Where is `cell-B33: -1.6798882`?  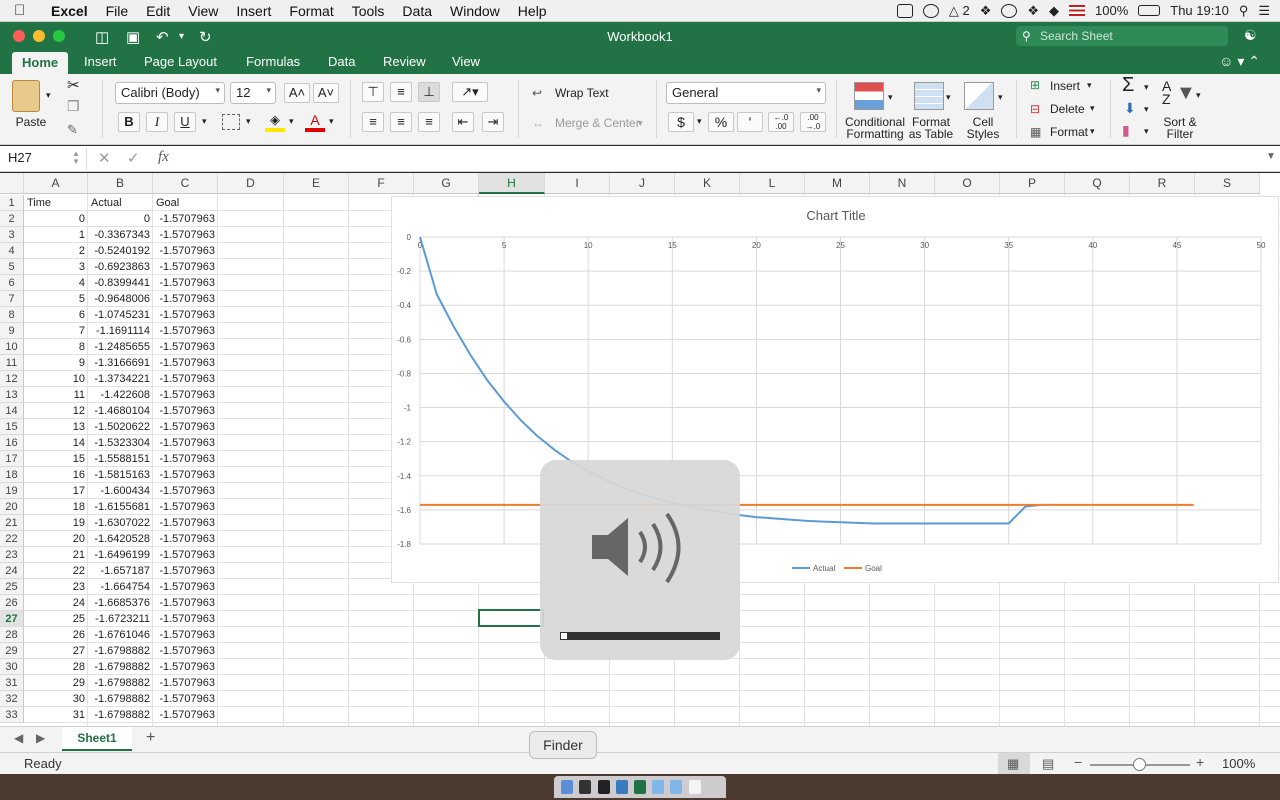 cell-B33: -1.6798882 is located at coordinates (120, 715).